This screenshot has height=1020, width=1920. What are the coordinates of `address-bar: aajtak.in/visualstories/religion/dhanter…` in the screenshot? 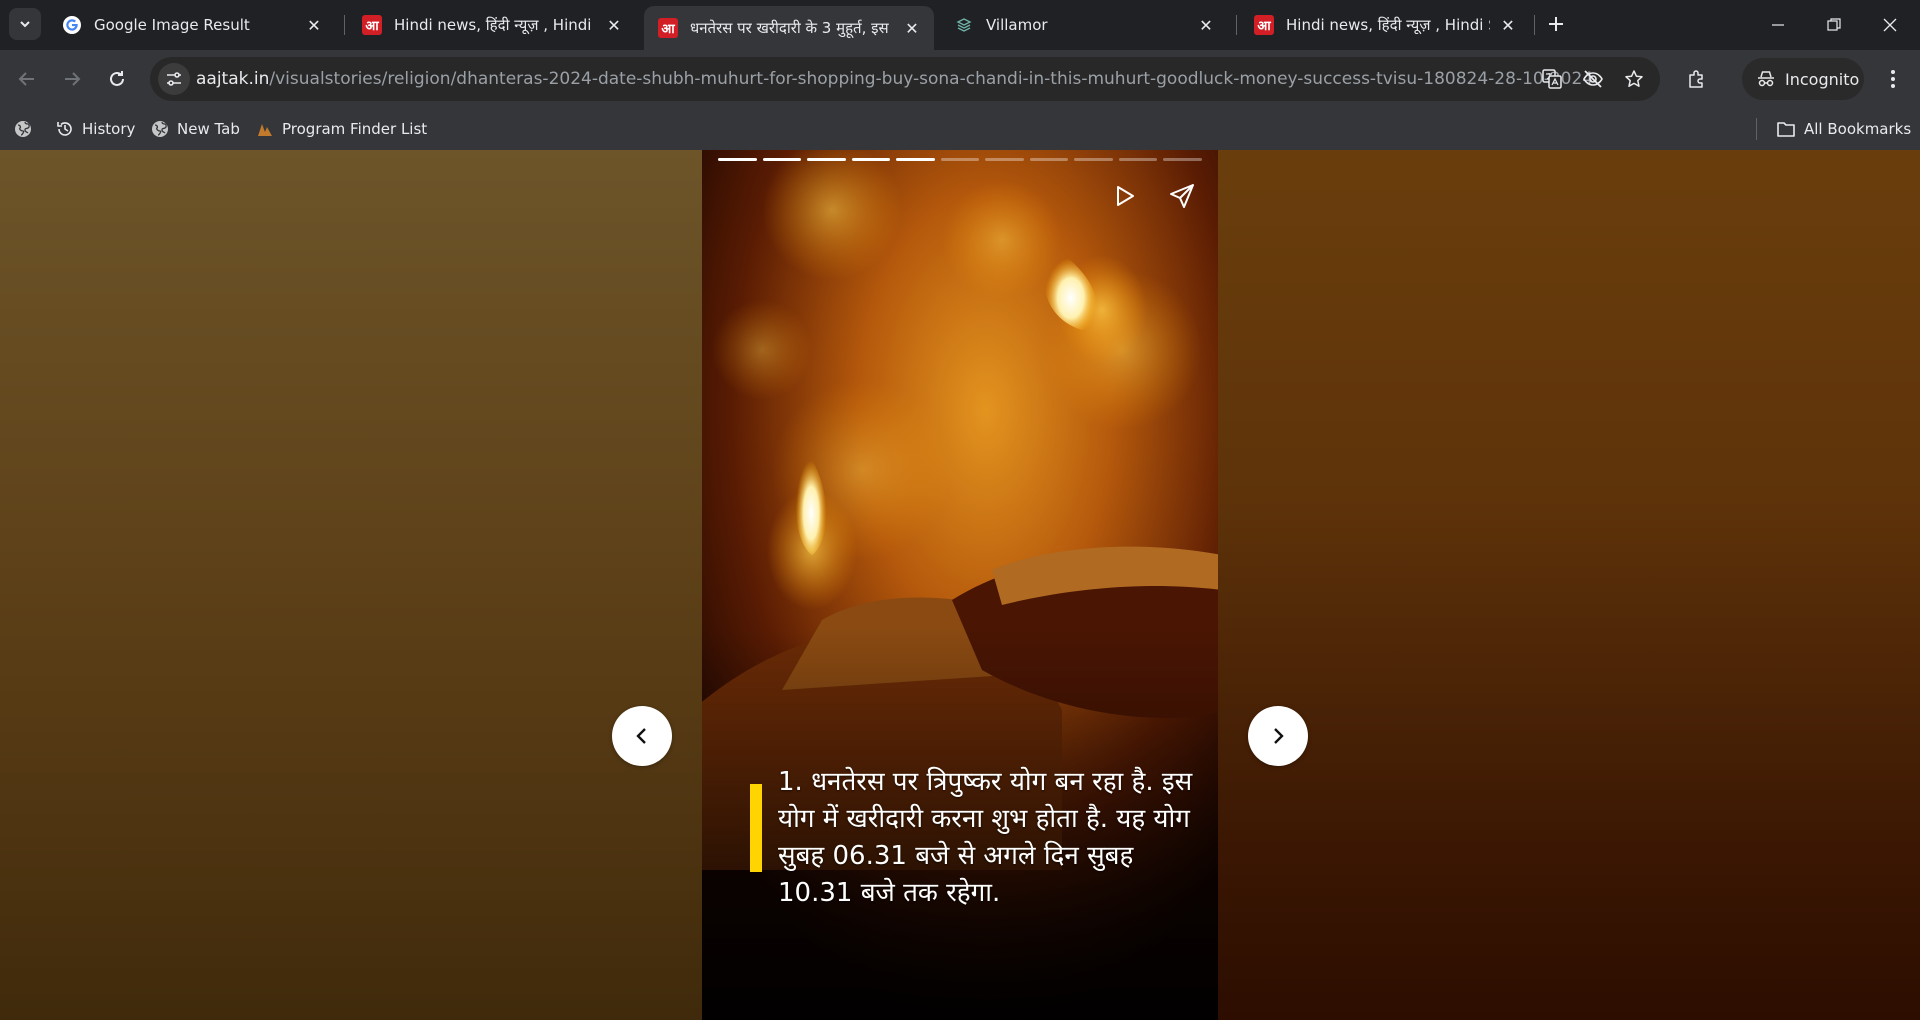 It's located at (905, 79).